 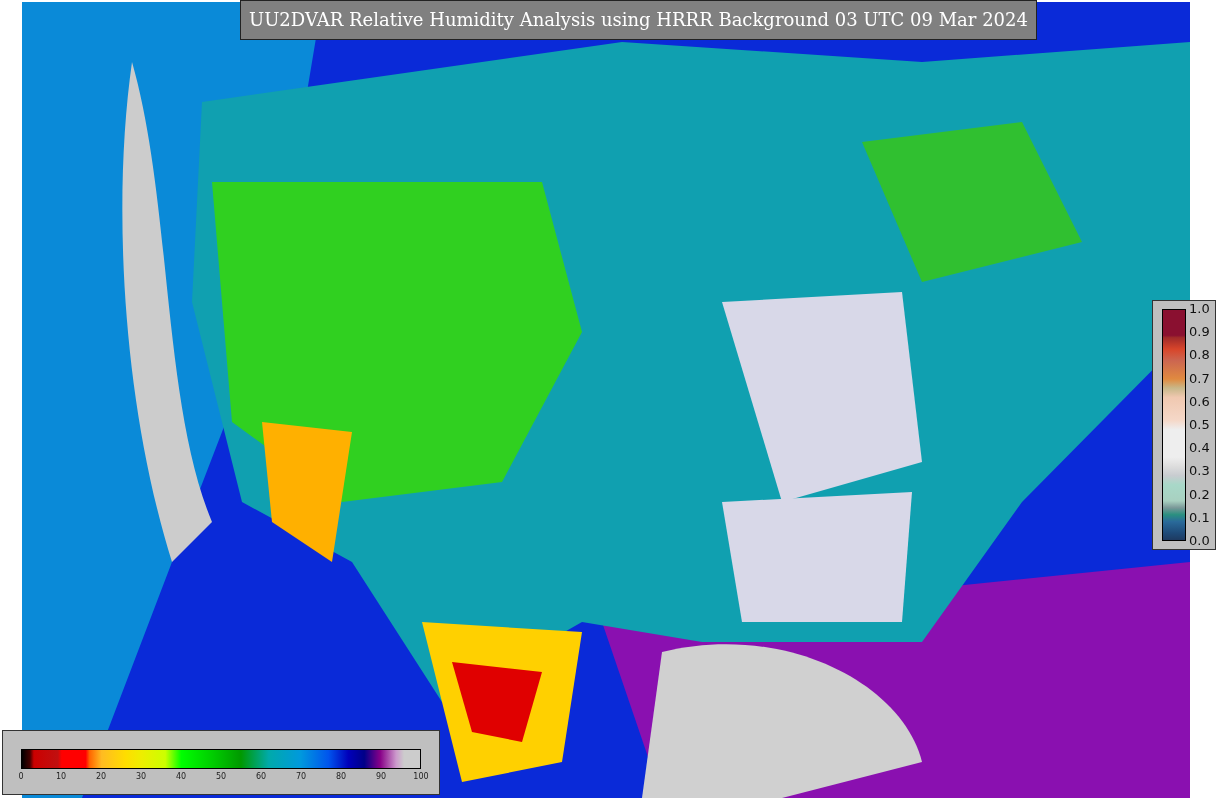 What do you see at coordinates (341, 776) in the screenshot?
I see `tick-label: 80` at bounding box center [341, 776].